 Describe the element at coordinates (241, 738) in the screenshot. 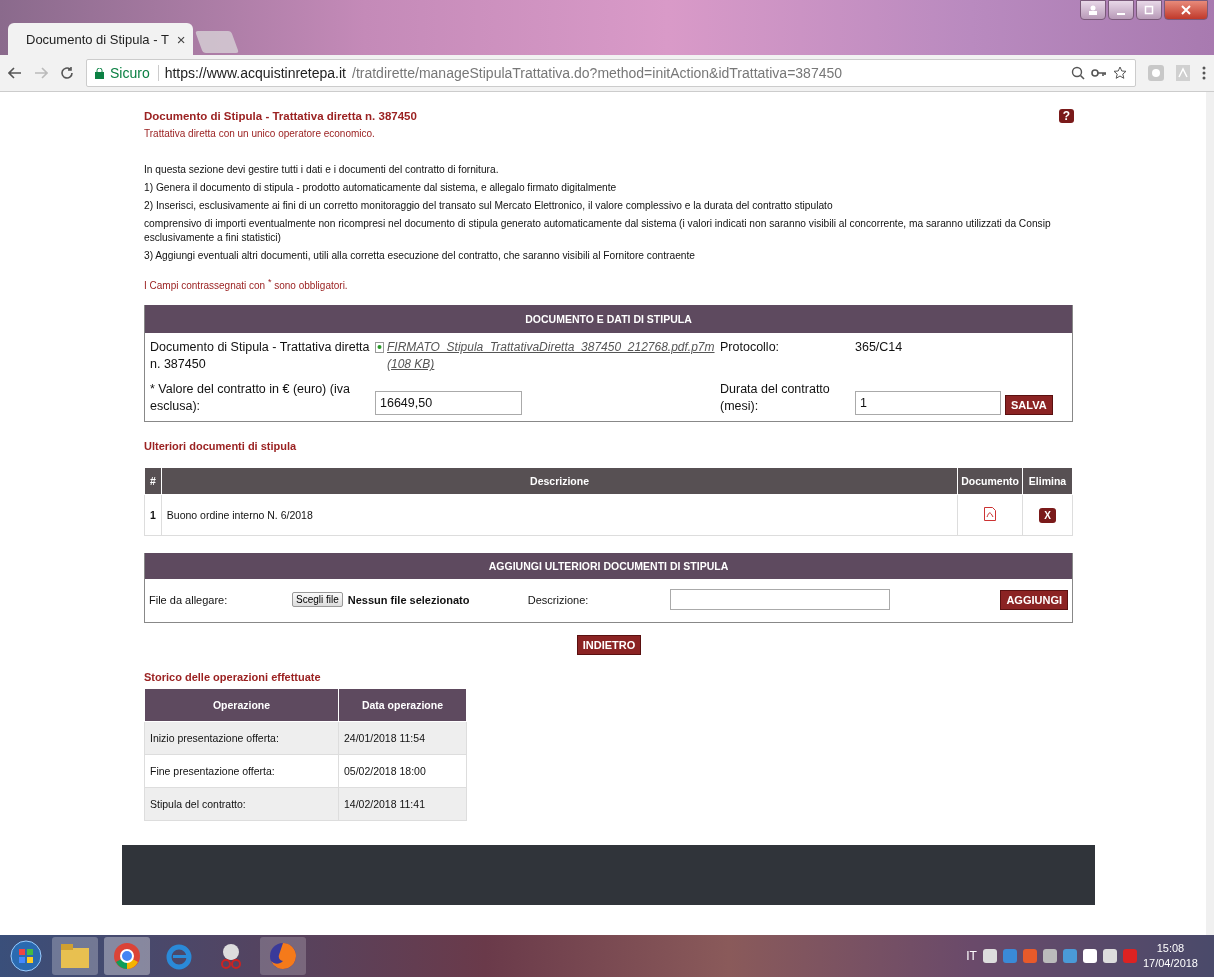

I see `table-cell: Inizio presentazione offerta:` at that location.